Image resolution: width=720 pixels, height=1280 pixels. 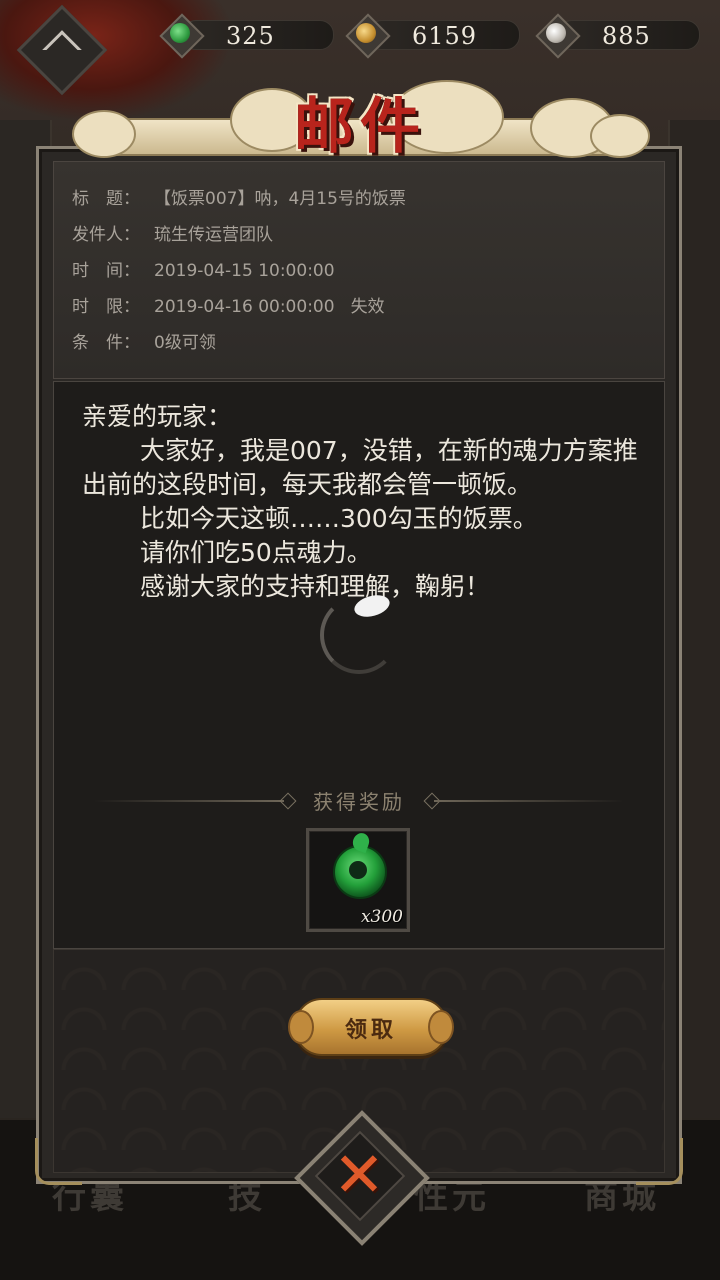 What do you see at coordinates (244, 307) in the screenshot?
I see `mail-limit: 2019-04-16 00:00:00` at bounding box center [244, 307].